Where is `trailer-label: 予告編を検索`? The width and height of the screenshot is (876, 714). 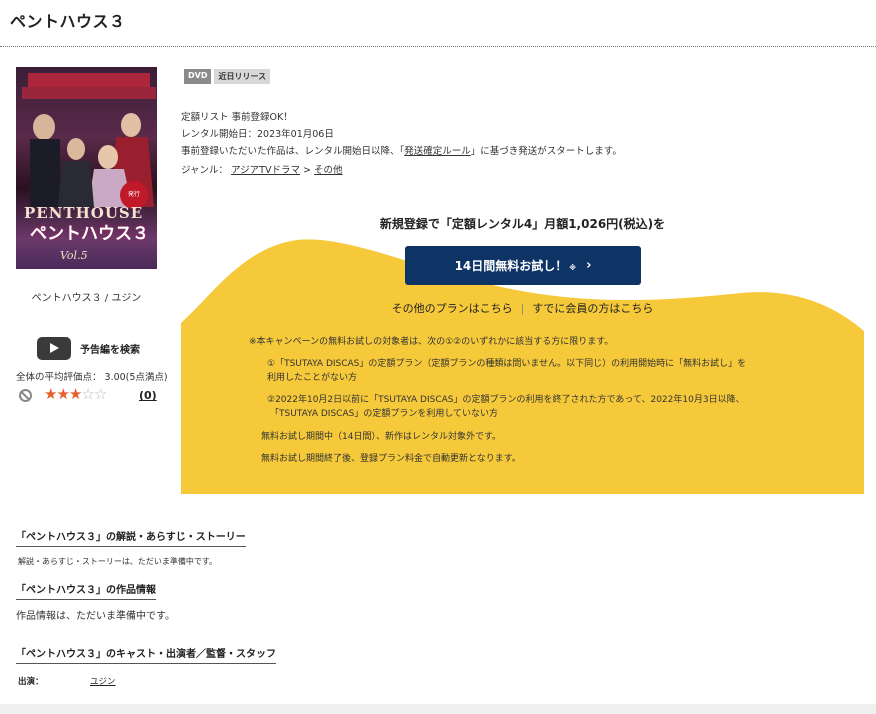
trailer-label: 予告編を検索 is located at coordinates (110, 348).